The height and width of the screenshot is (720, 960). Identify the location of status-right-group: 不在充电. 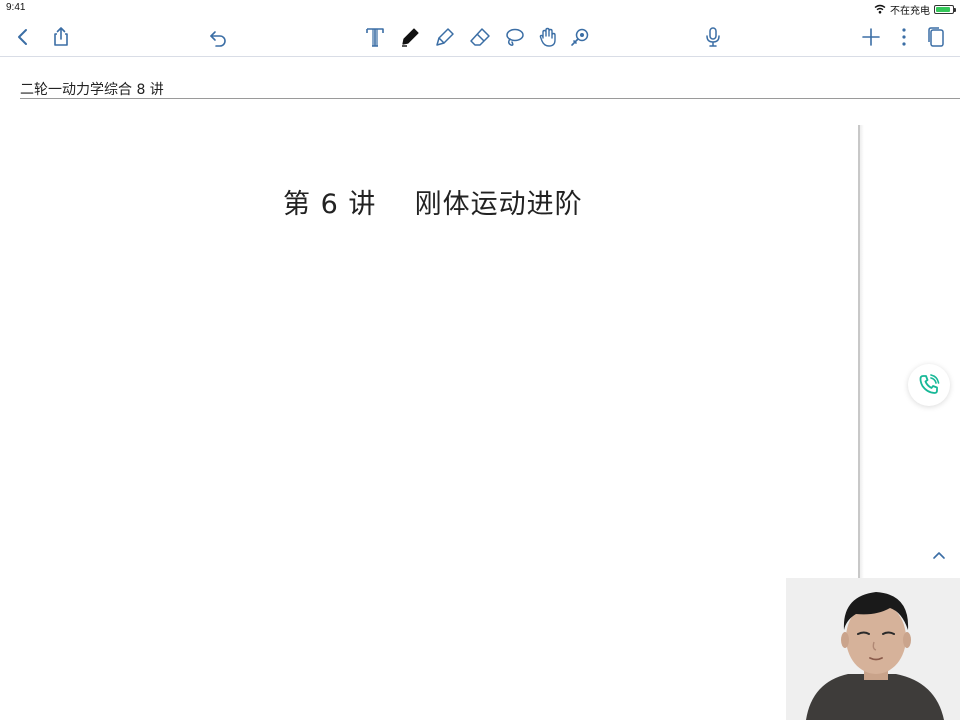
(915, 9).